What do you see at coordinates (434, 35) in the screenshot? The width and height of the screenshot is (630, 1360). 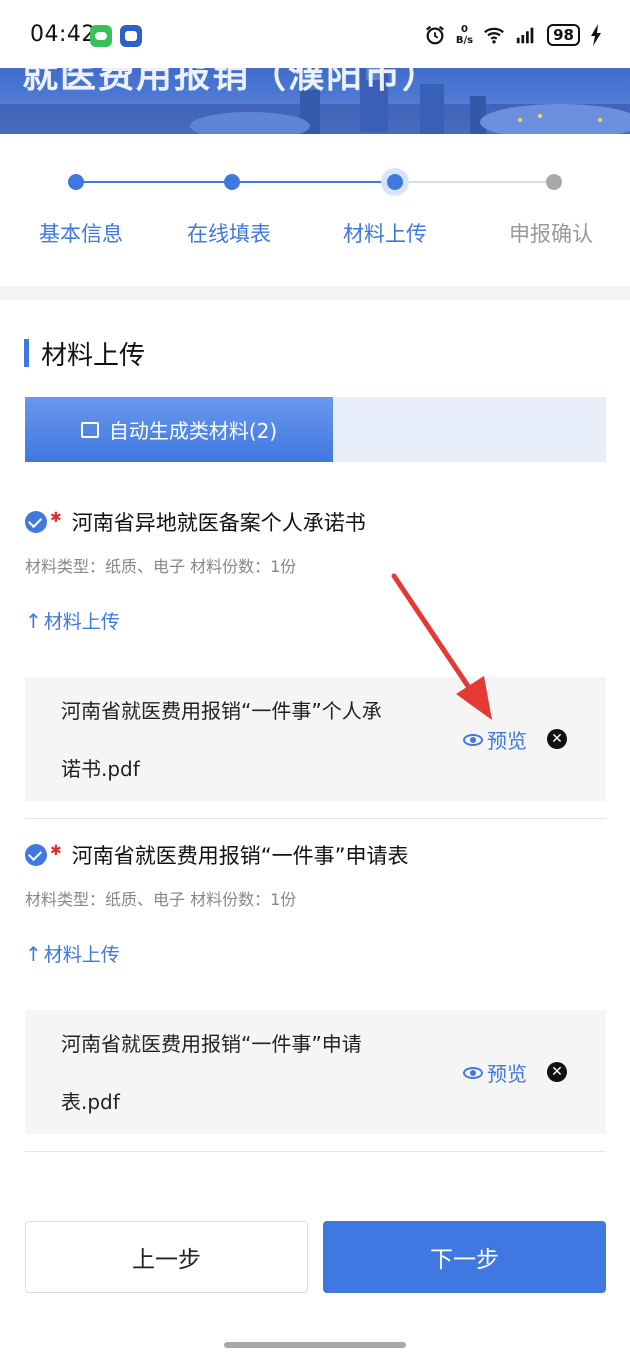 I see `alarm-icon` at bounding box center [434, 35].